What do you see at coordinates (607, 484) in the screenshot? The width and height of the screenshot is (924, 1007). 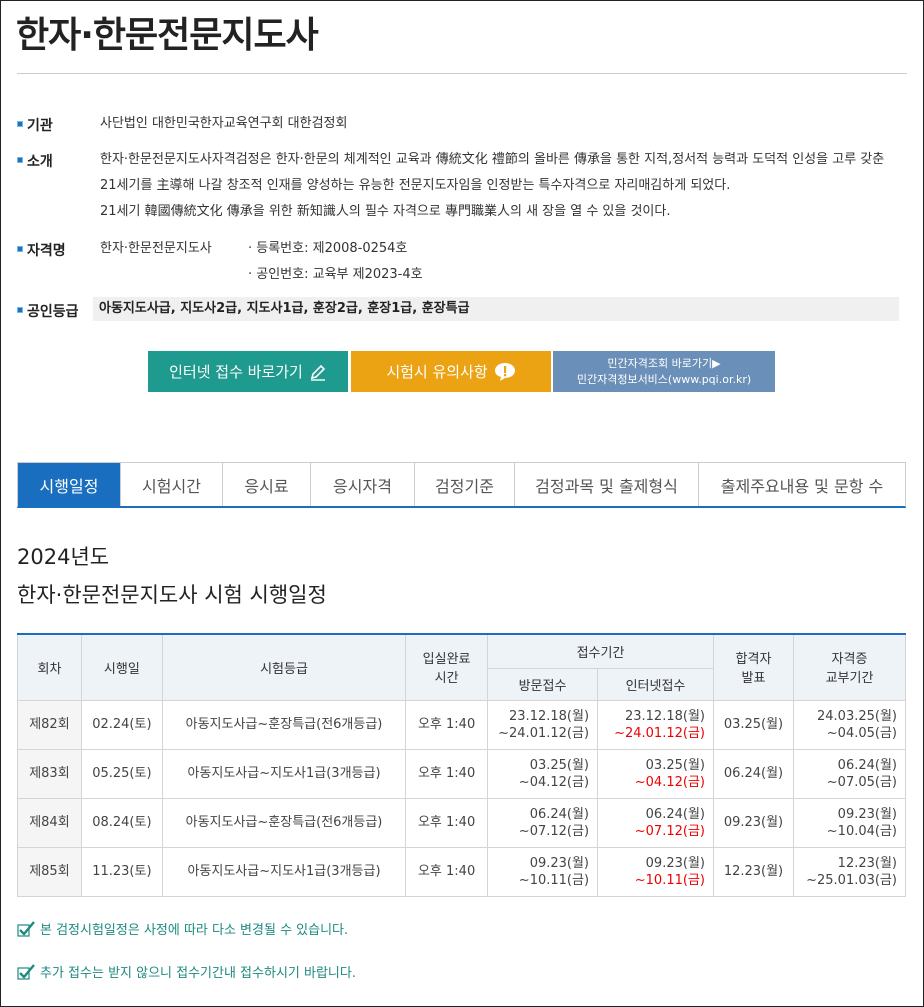 I see `tab-subjects: 검정과목 및 출제형식` at bounding box center [607, 484].